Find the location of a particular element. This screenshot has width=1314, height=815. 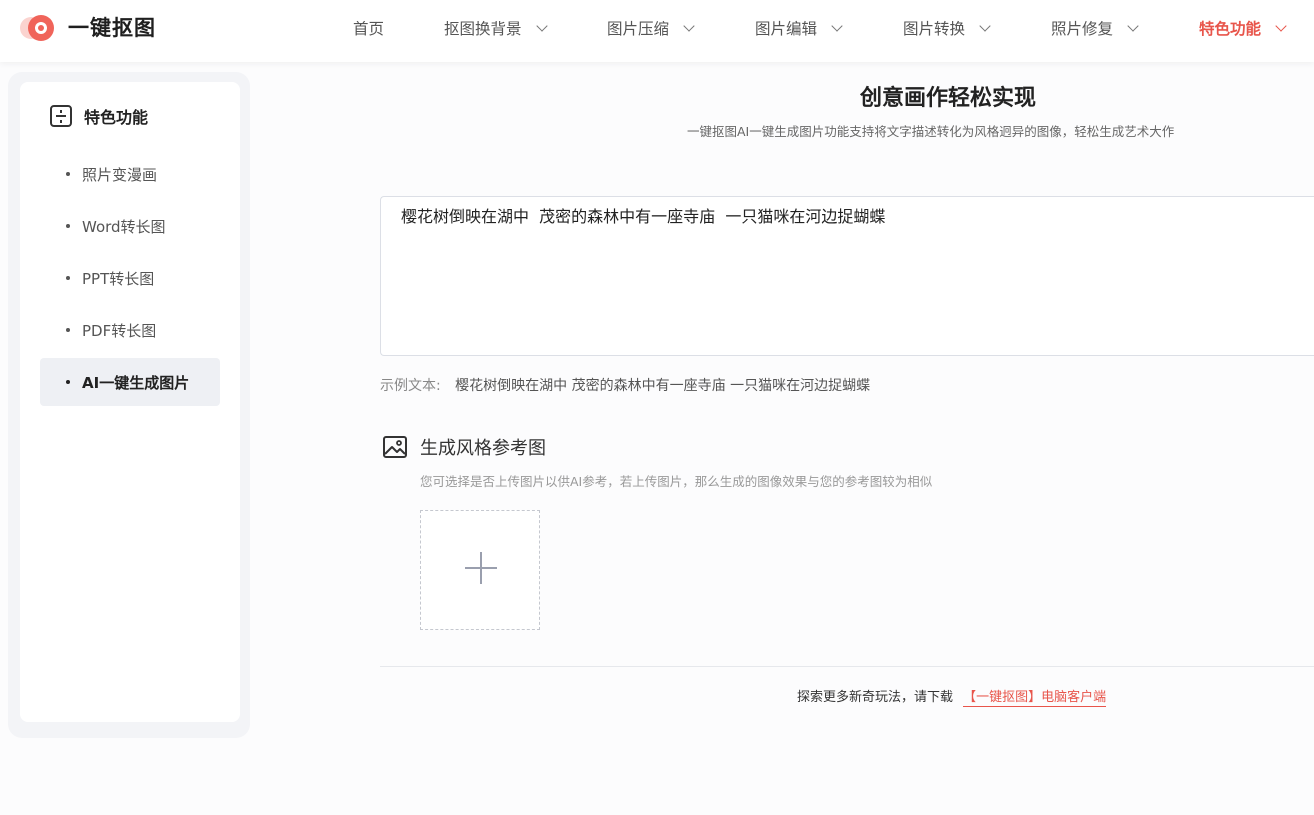

nav-label: 首页 is located at coordinates (369, 29).